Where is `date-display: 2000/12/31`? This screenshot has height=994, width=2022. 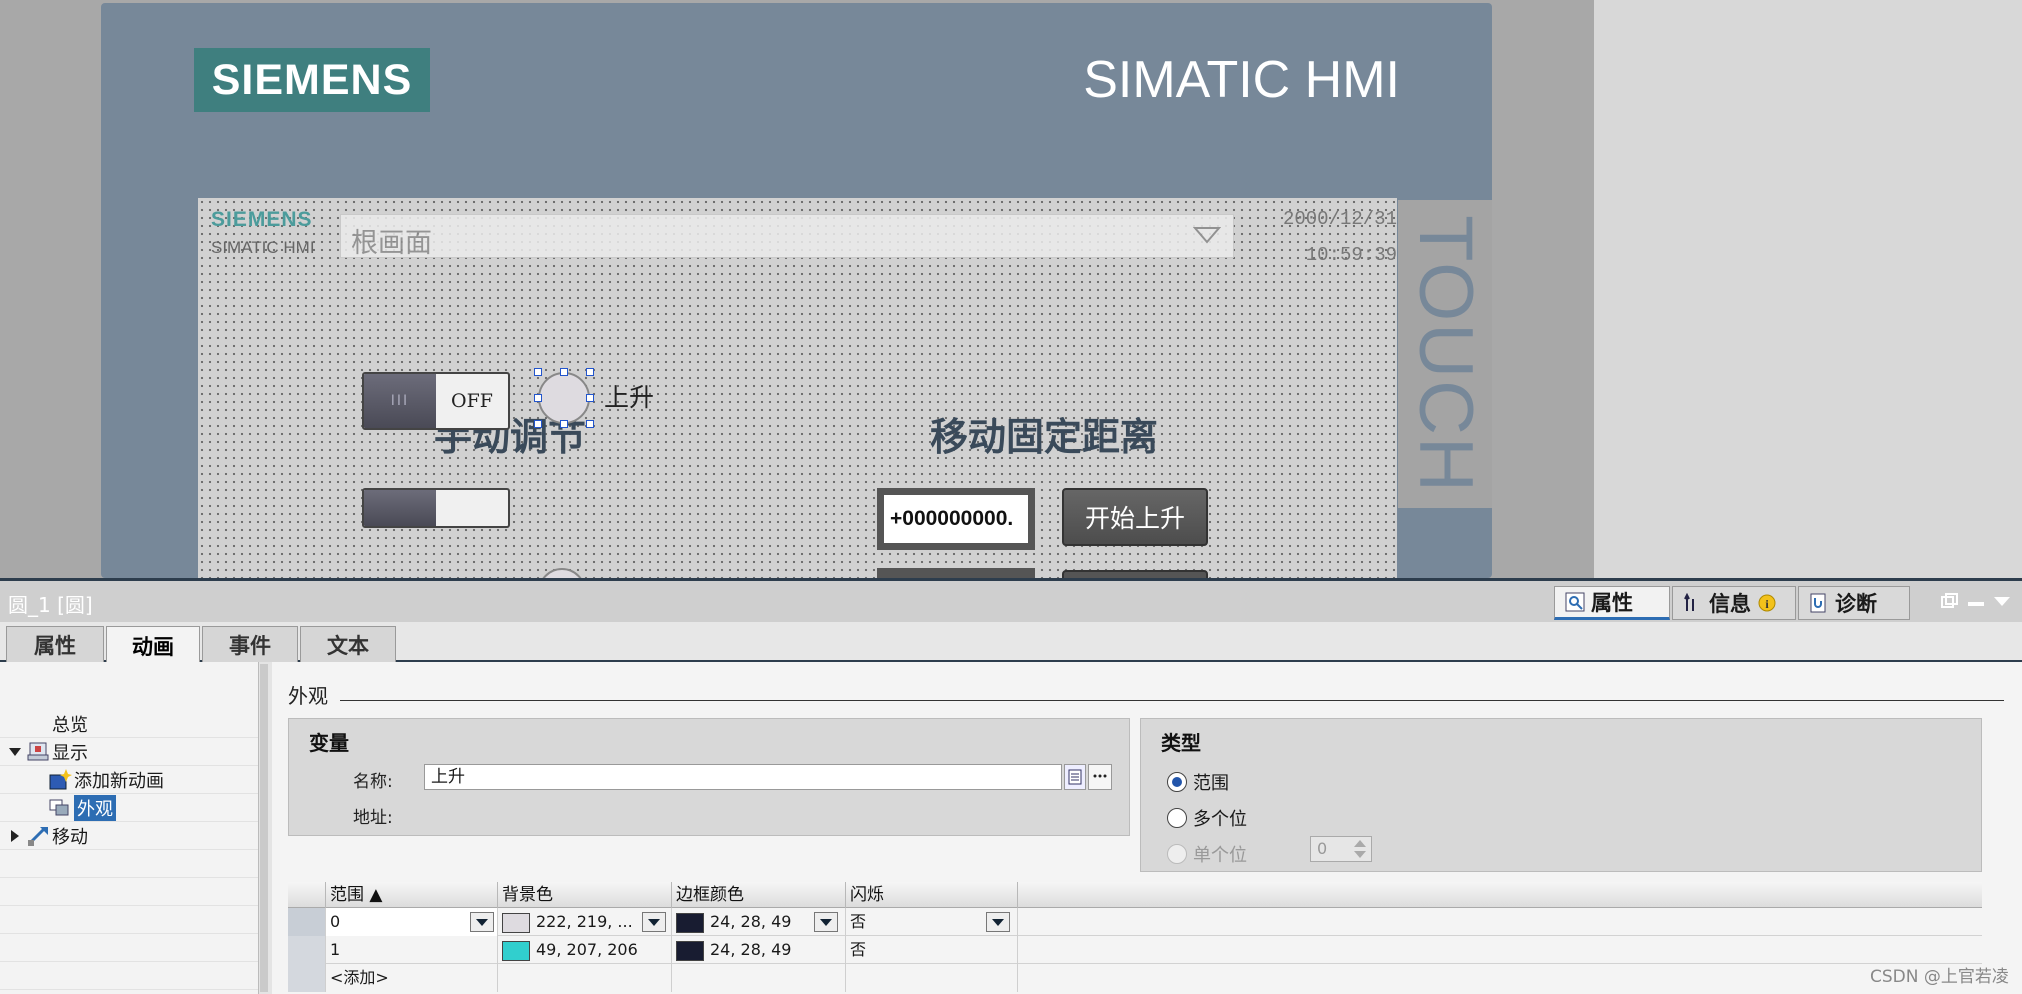
date-display: 2000/12/31 is located at coordinates (1339, 219).